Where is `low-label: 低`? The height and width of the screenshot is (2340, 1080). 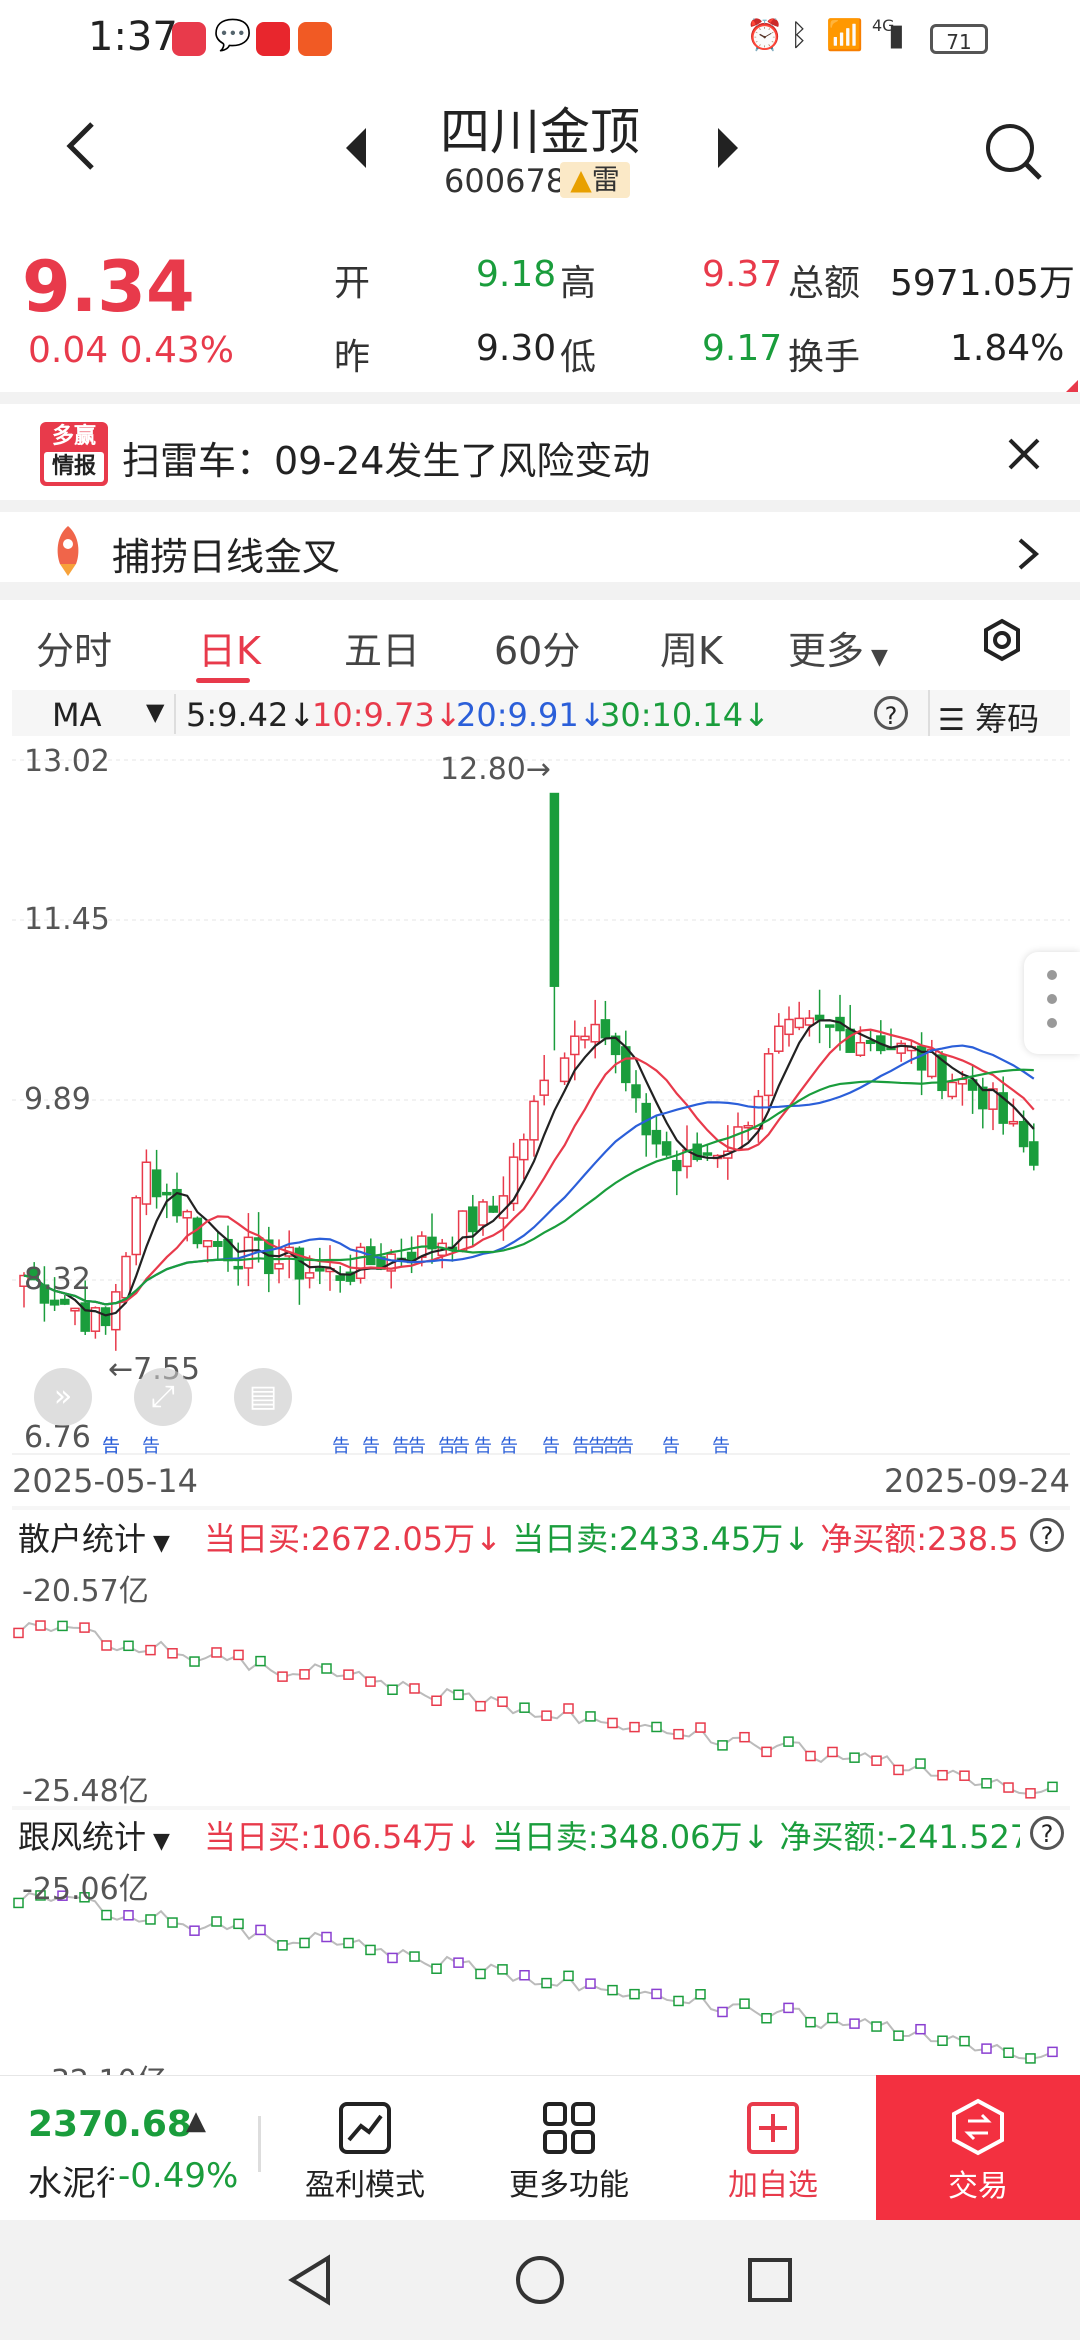 low-label: 低 is located at coordinates (578, 357).